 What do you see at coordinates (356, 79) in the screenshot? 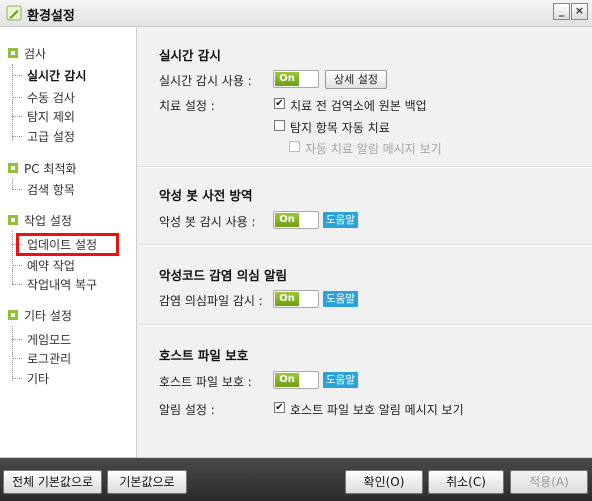
I see `detail-settings-button: 상세 설정` at bounding box center [356, 79].